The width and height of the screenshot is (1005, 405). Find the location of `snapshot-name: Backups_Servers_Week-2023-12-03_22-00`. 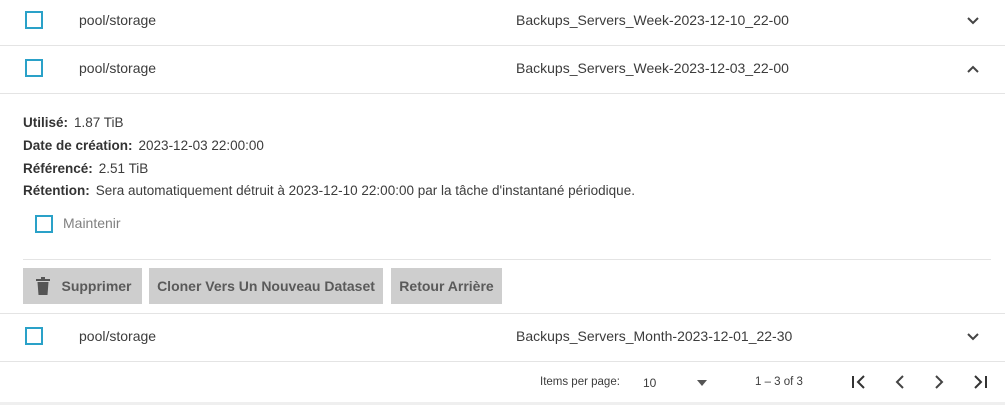

snapshot-name: Backups_Servers_Week-2023-12-03_22-00 is located at coordinates (652, 68).